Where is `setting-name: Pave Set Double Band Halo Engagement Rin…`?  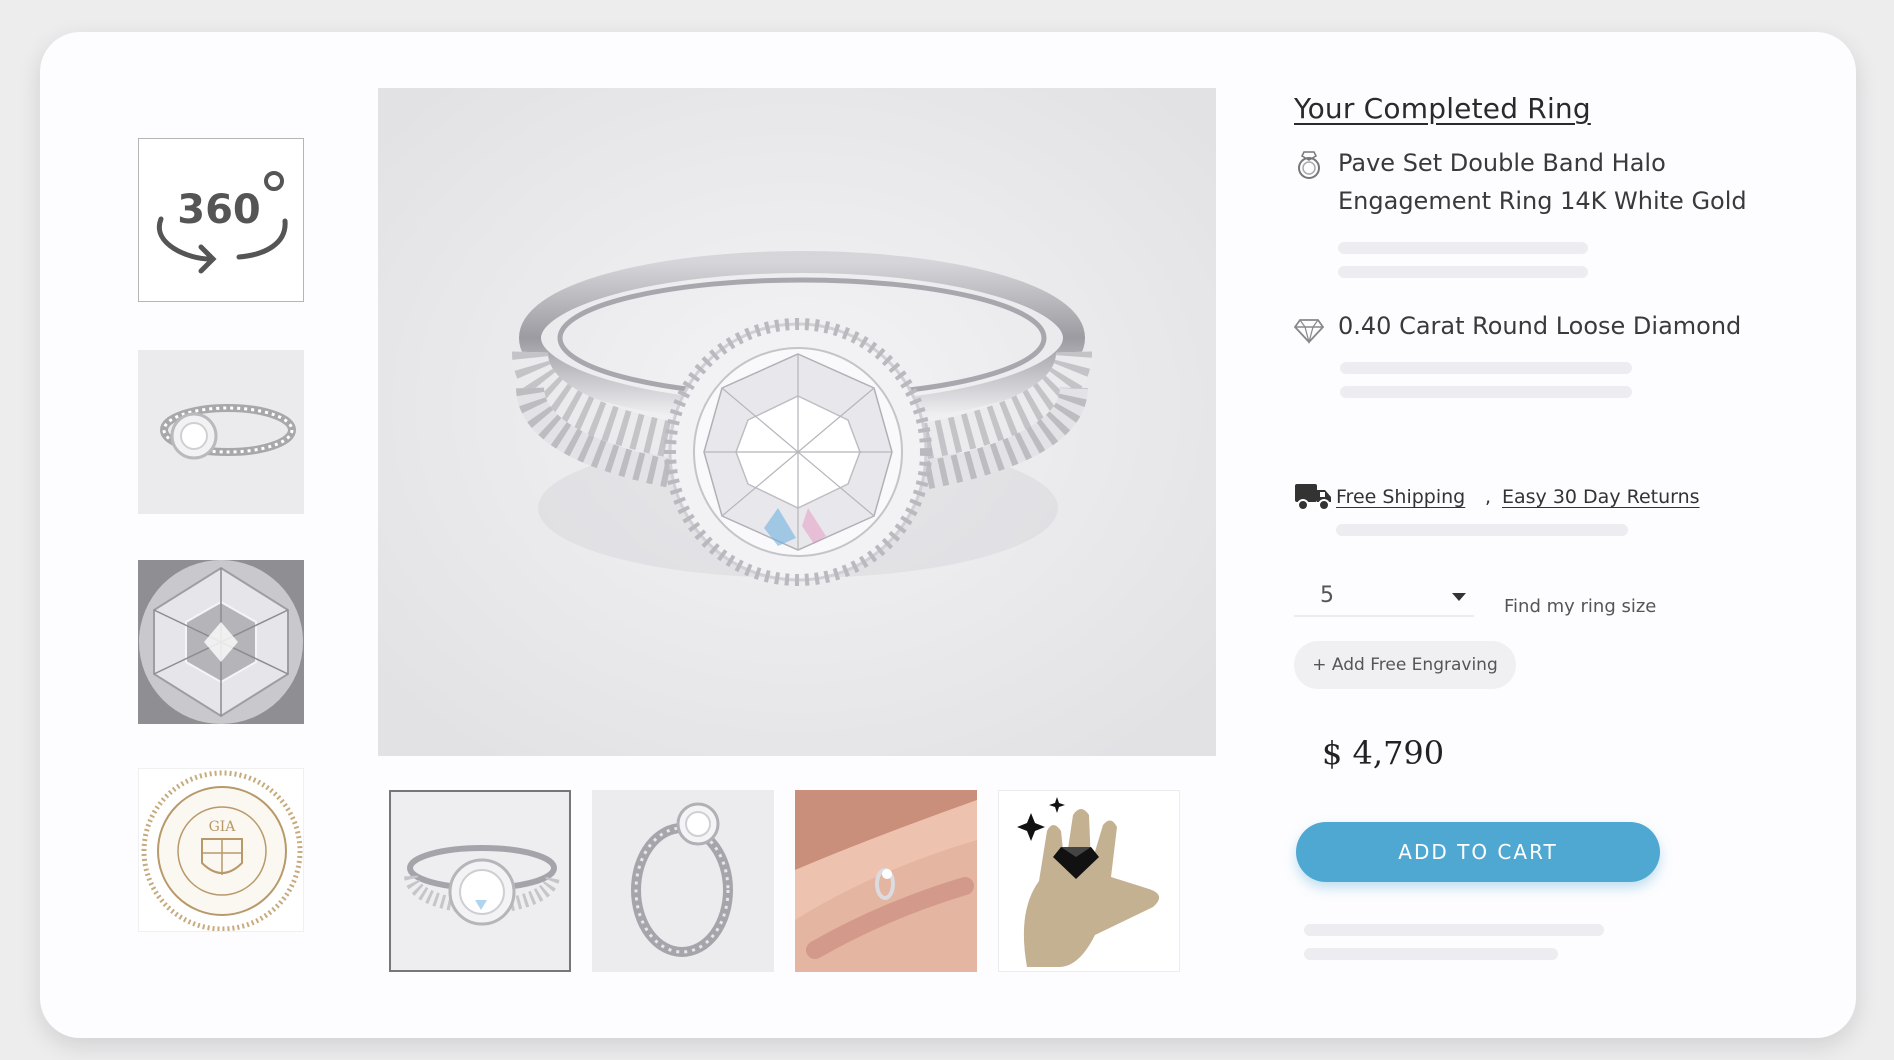
setting-name: Pave Set Double Band Halo Engagement Rin… is located at coordinates (1542, 182).